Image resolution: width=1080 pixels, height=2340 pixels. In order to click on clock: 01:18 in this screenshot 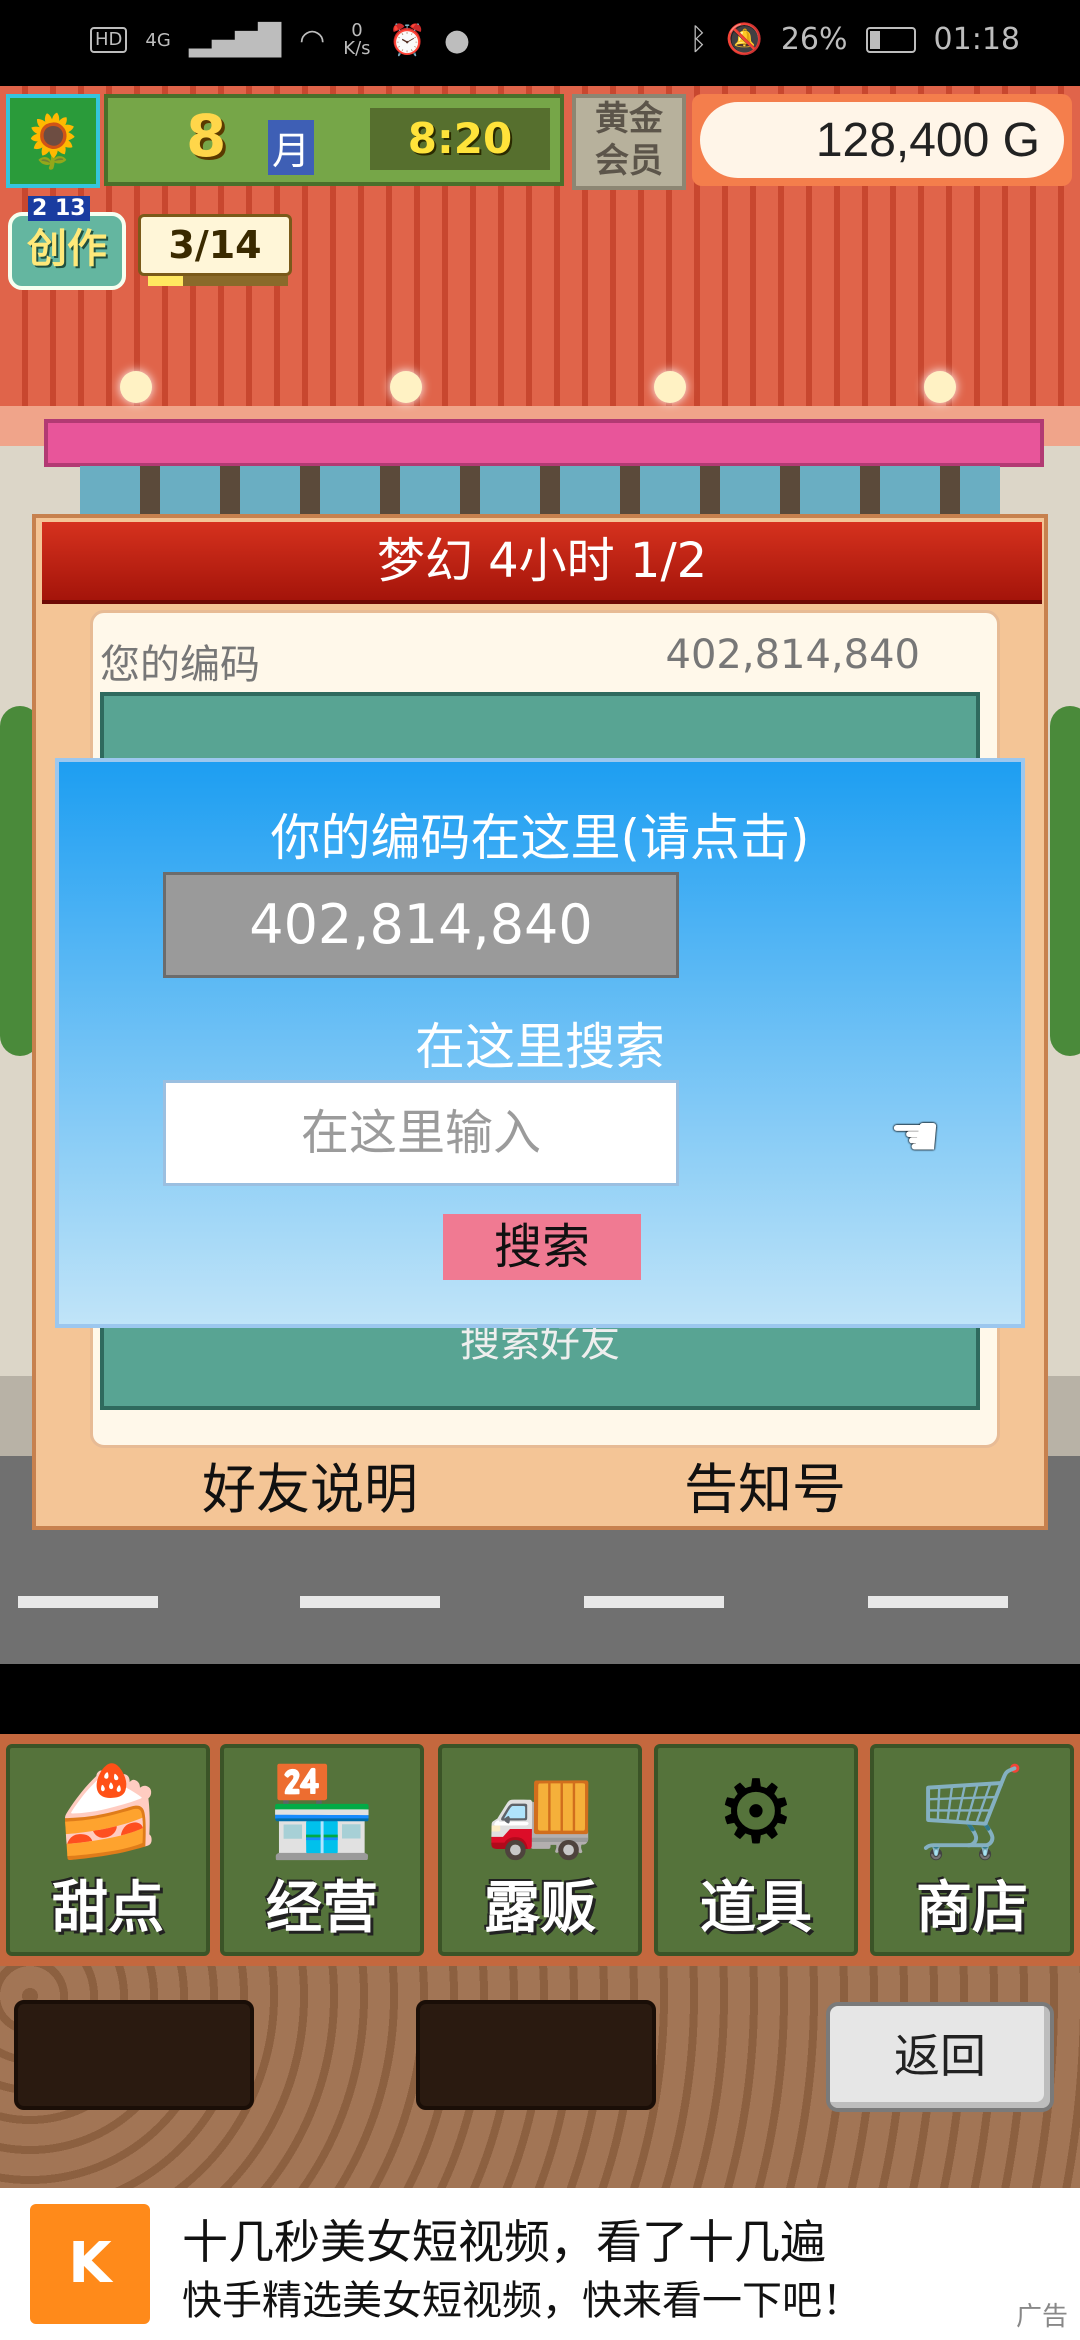, I will do `click(976, 39)`.